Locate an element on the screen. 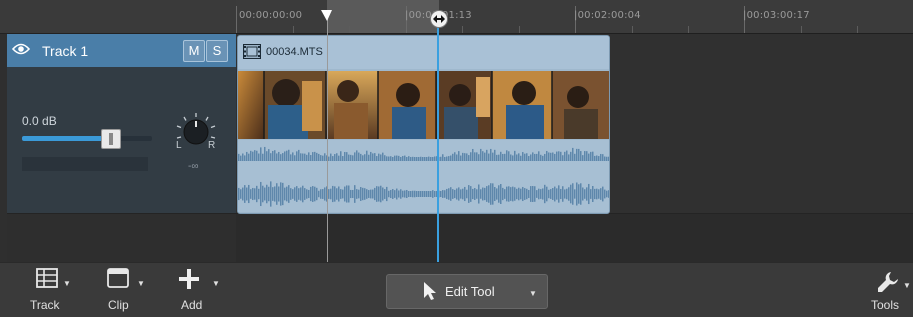 The width and height of the screenshot is (913, 317). track-menu-label: Track is located at coordinates (45, 305).